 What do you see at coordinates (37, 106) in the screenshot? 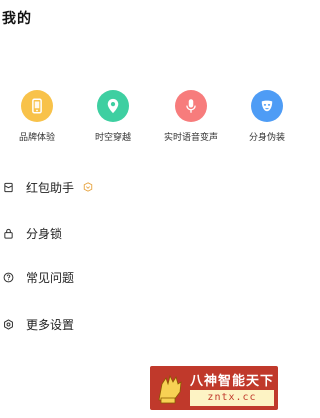
I see `phone-icon` at bounding box center [37, 106].